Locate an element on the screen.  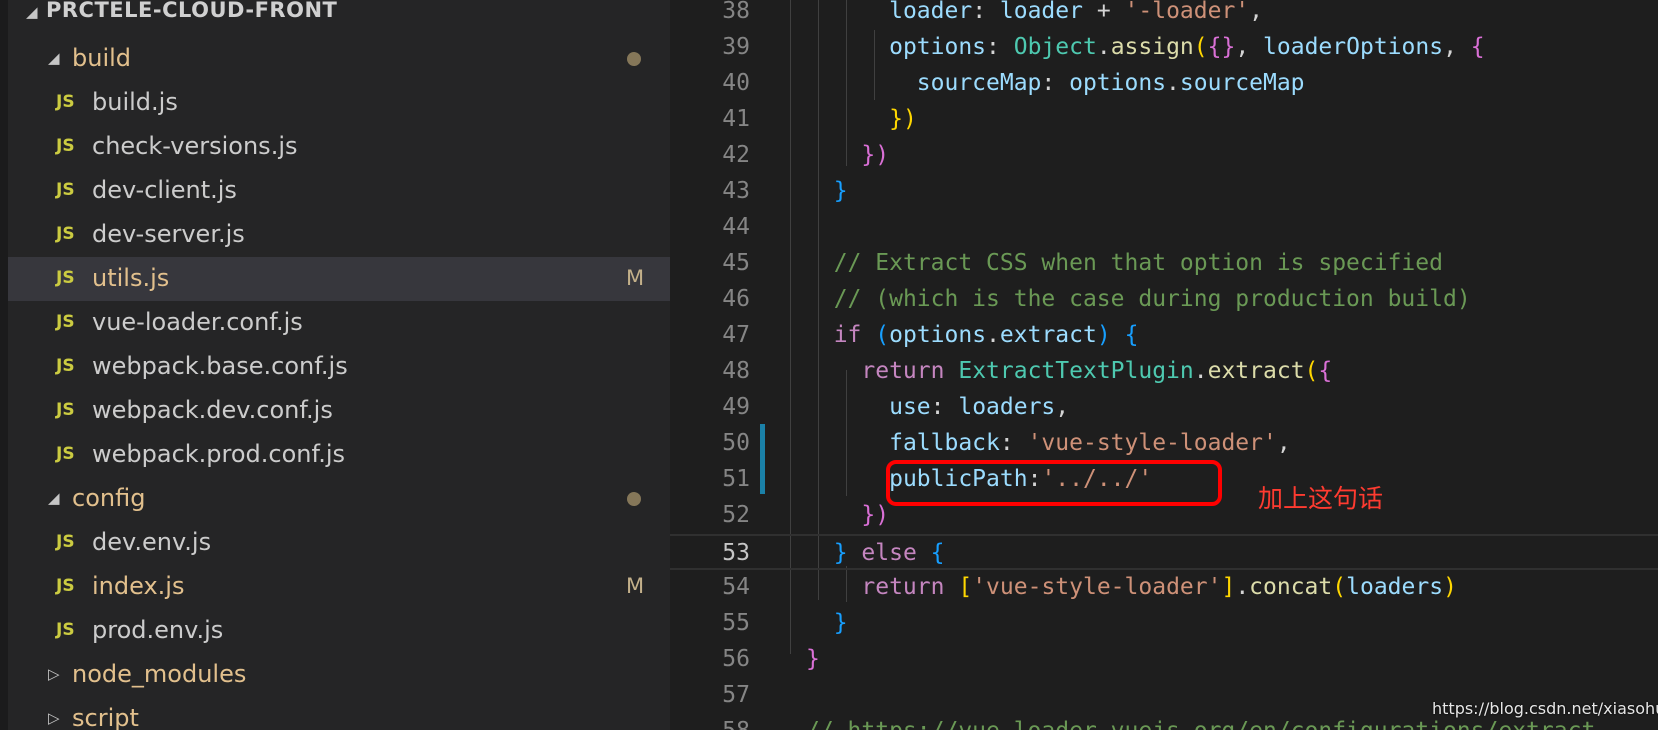
code-token: ExtractTextPlugin is located at coordinates (1076, 371).